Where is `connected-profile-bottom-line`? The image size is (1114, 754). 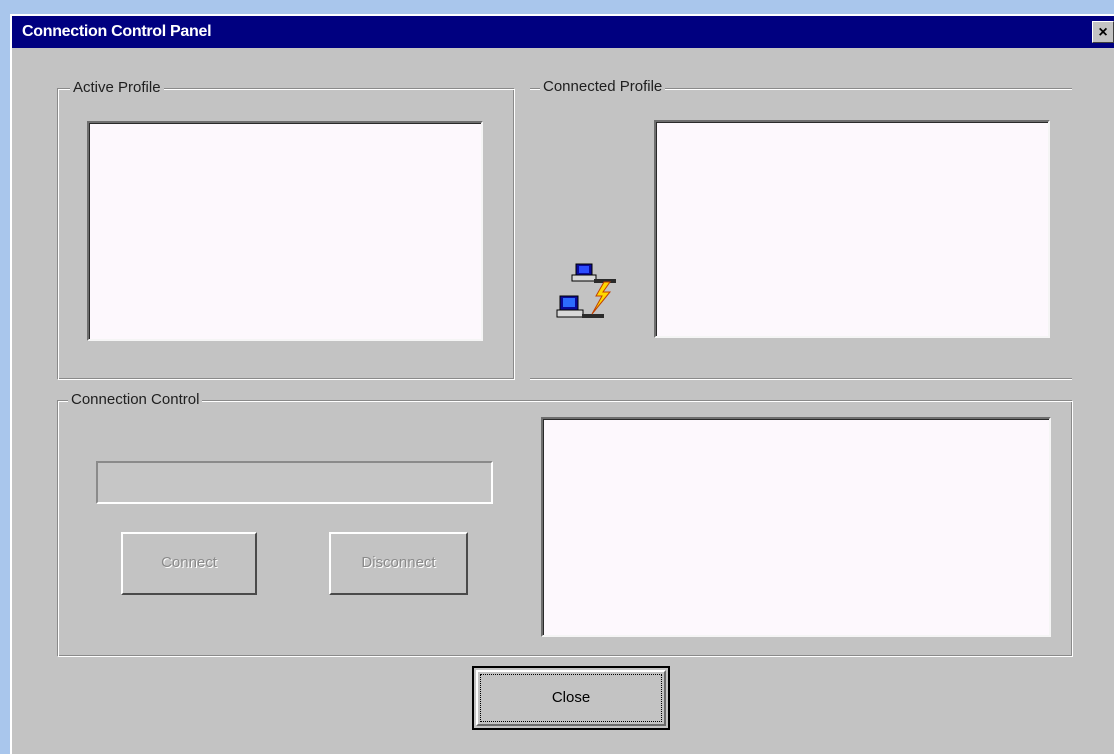 connected-profile-bottom-line is located at coordinates (801, 379).